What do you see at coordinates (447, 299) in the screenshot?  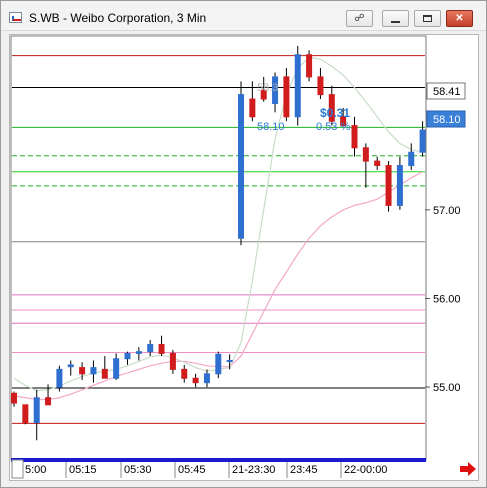 I see `y-axis-tick-label: 56.00` at bounding box center [447, 299].